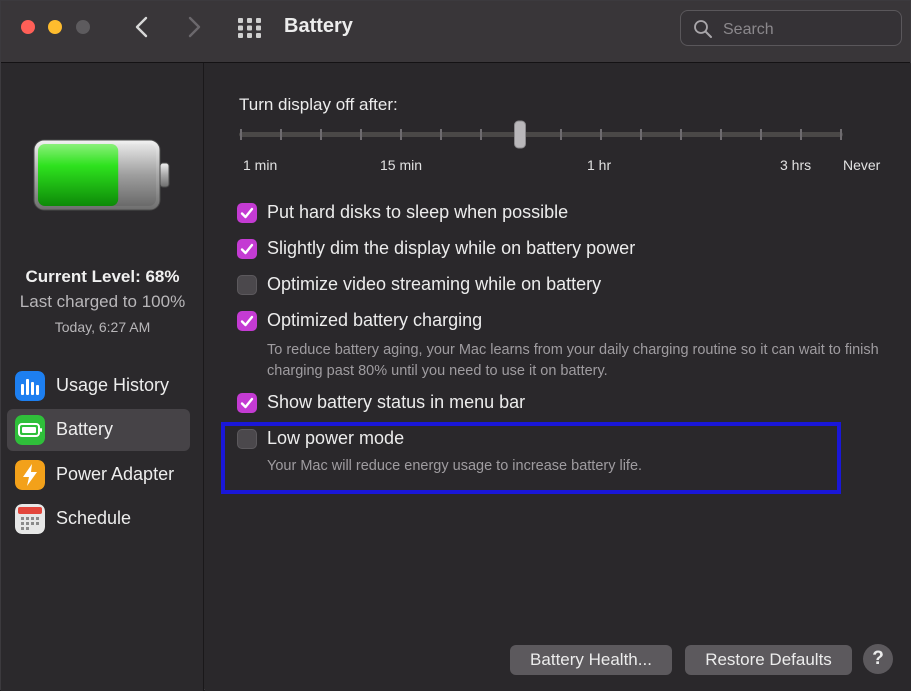  What do you see at coordinates (318, 104) in the screenshot?
I see `display-sleep-title: Turn display off after:` at bounding box center [318, 104].